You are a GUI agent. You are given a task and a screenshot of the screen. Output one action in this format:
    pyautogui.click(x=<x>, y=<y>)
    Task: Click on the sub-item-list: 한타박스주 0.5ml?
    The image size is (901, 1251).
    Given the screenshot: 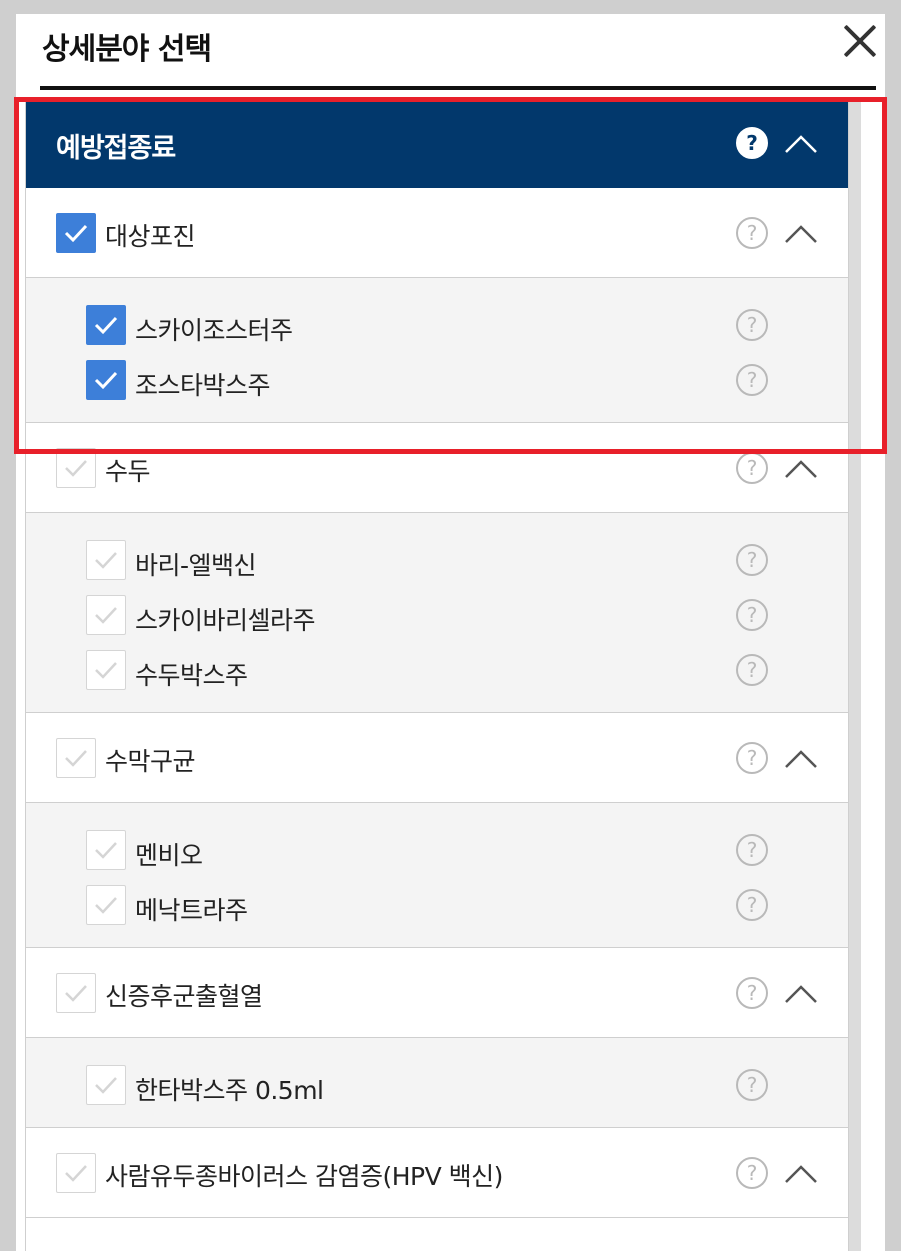 What is the action you would take?
    pyautogui.click(x=437, y=1083)
    